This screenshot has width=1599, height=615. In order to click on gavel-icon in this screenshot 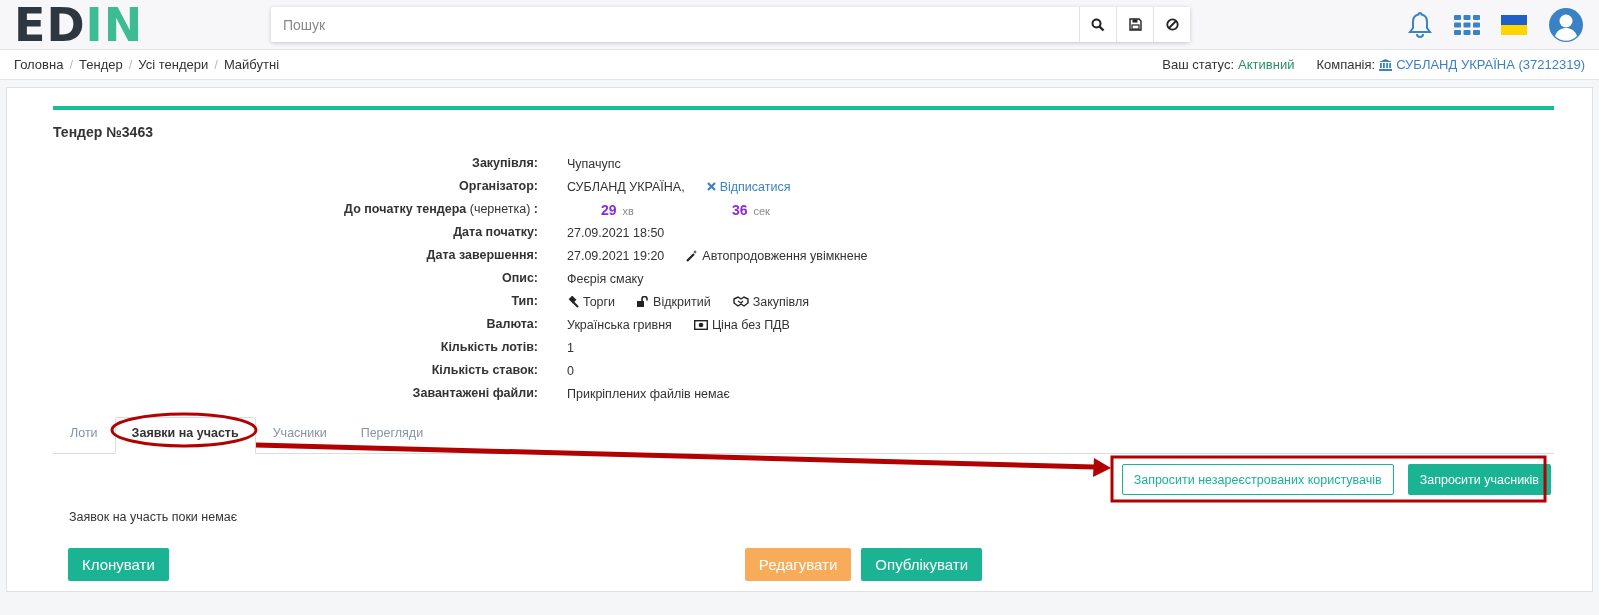, I will do `click(573, 301)`.